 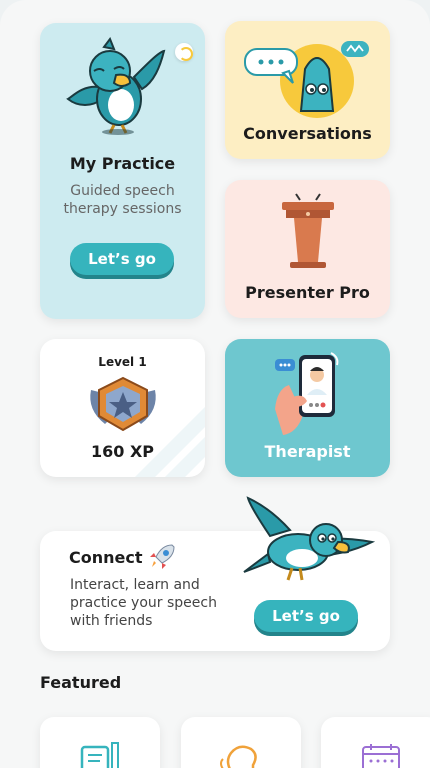 I want to click on presenter-pro-card: Presenter Pro, so click(x=307, y=249).